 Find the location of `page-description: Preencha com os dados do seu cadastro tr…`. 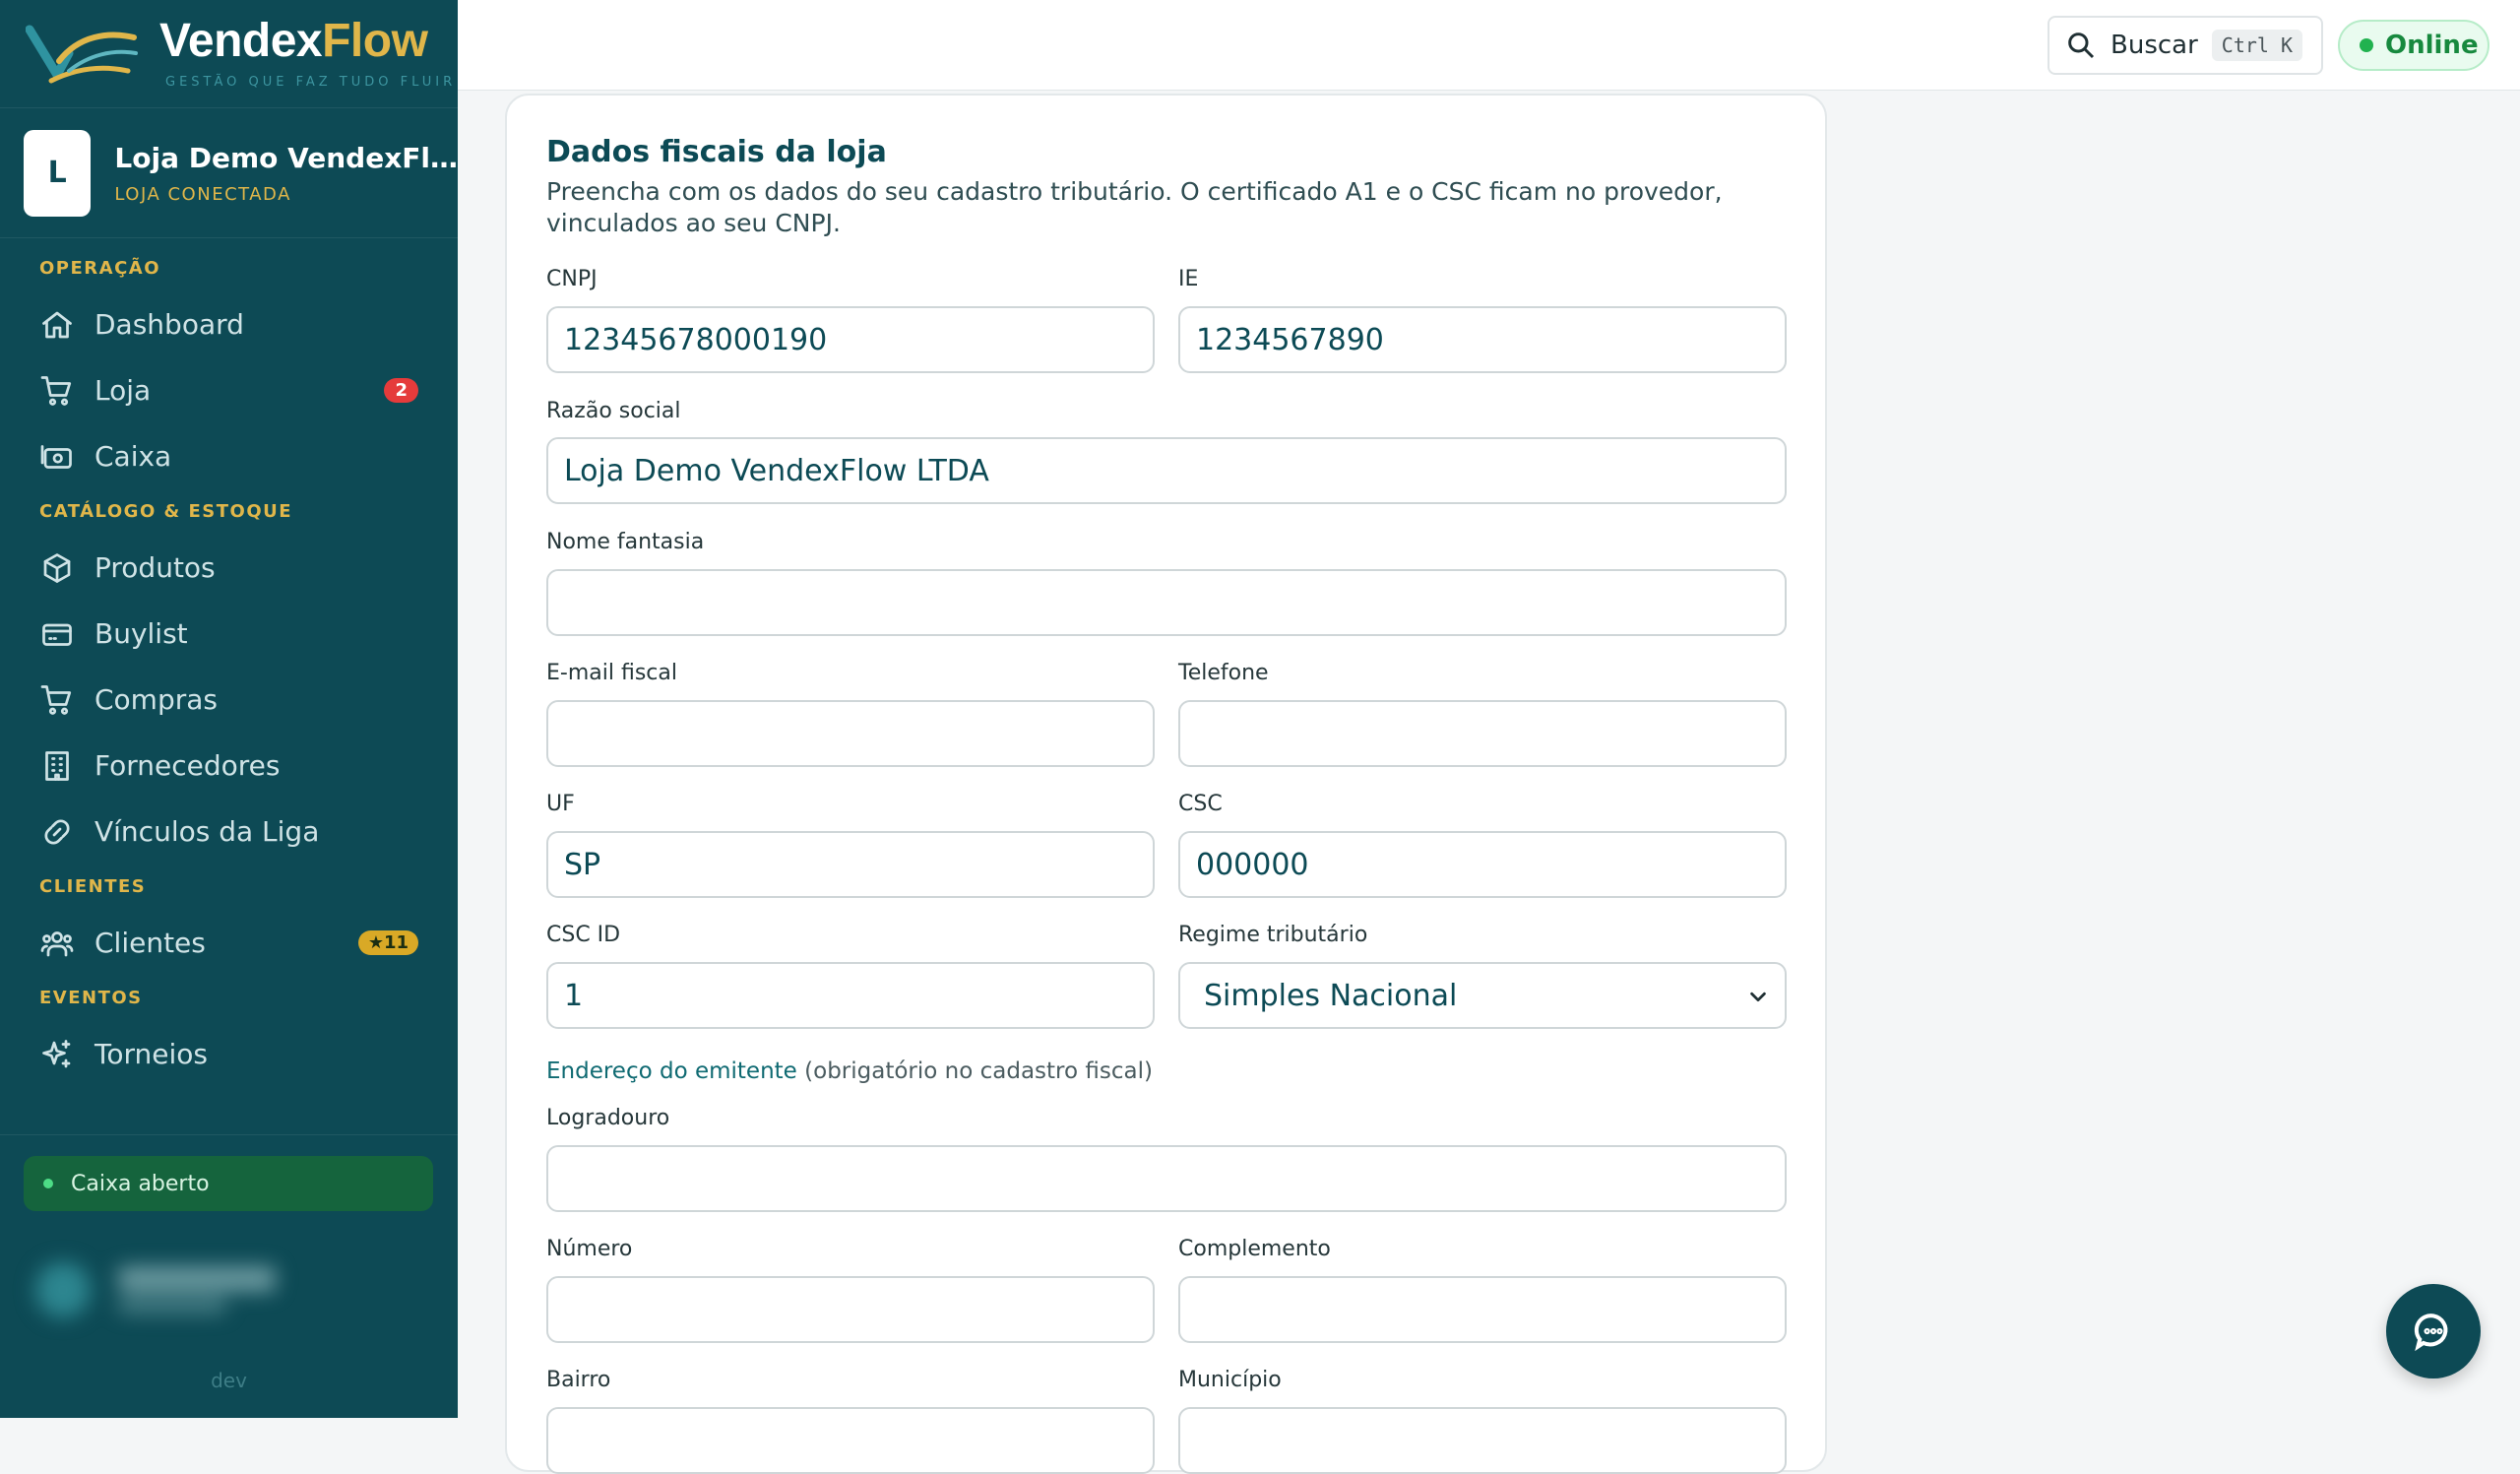

page-description: Preencha com os dados do seu cadastro tr… is located at coordinates (1134, 207).